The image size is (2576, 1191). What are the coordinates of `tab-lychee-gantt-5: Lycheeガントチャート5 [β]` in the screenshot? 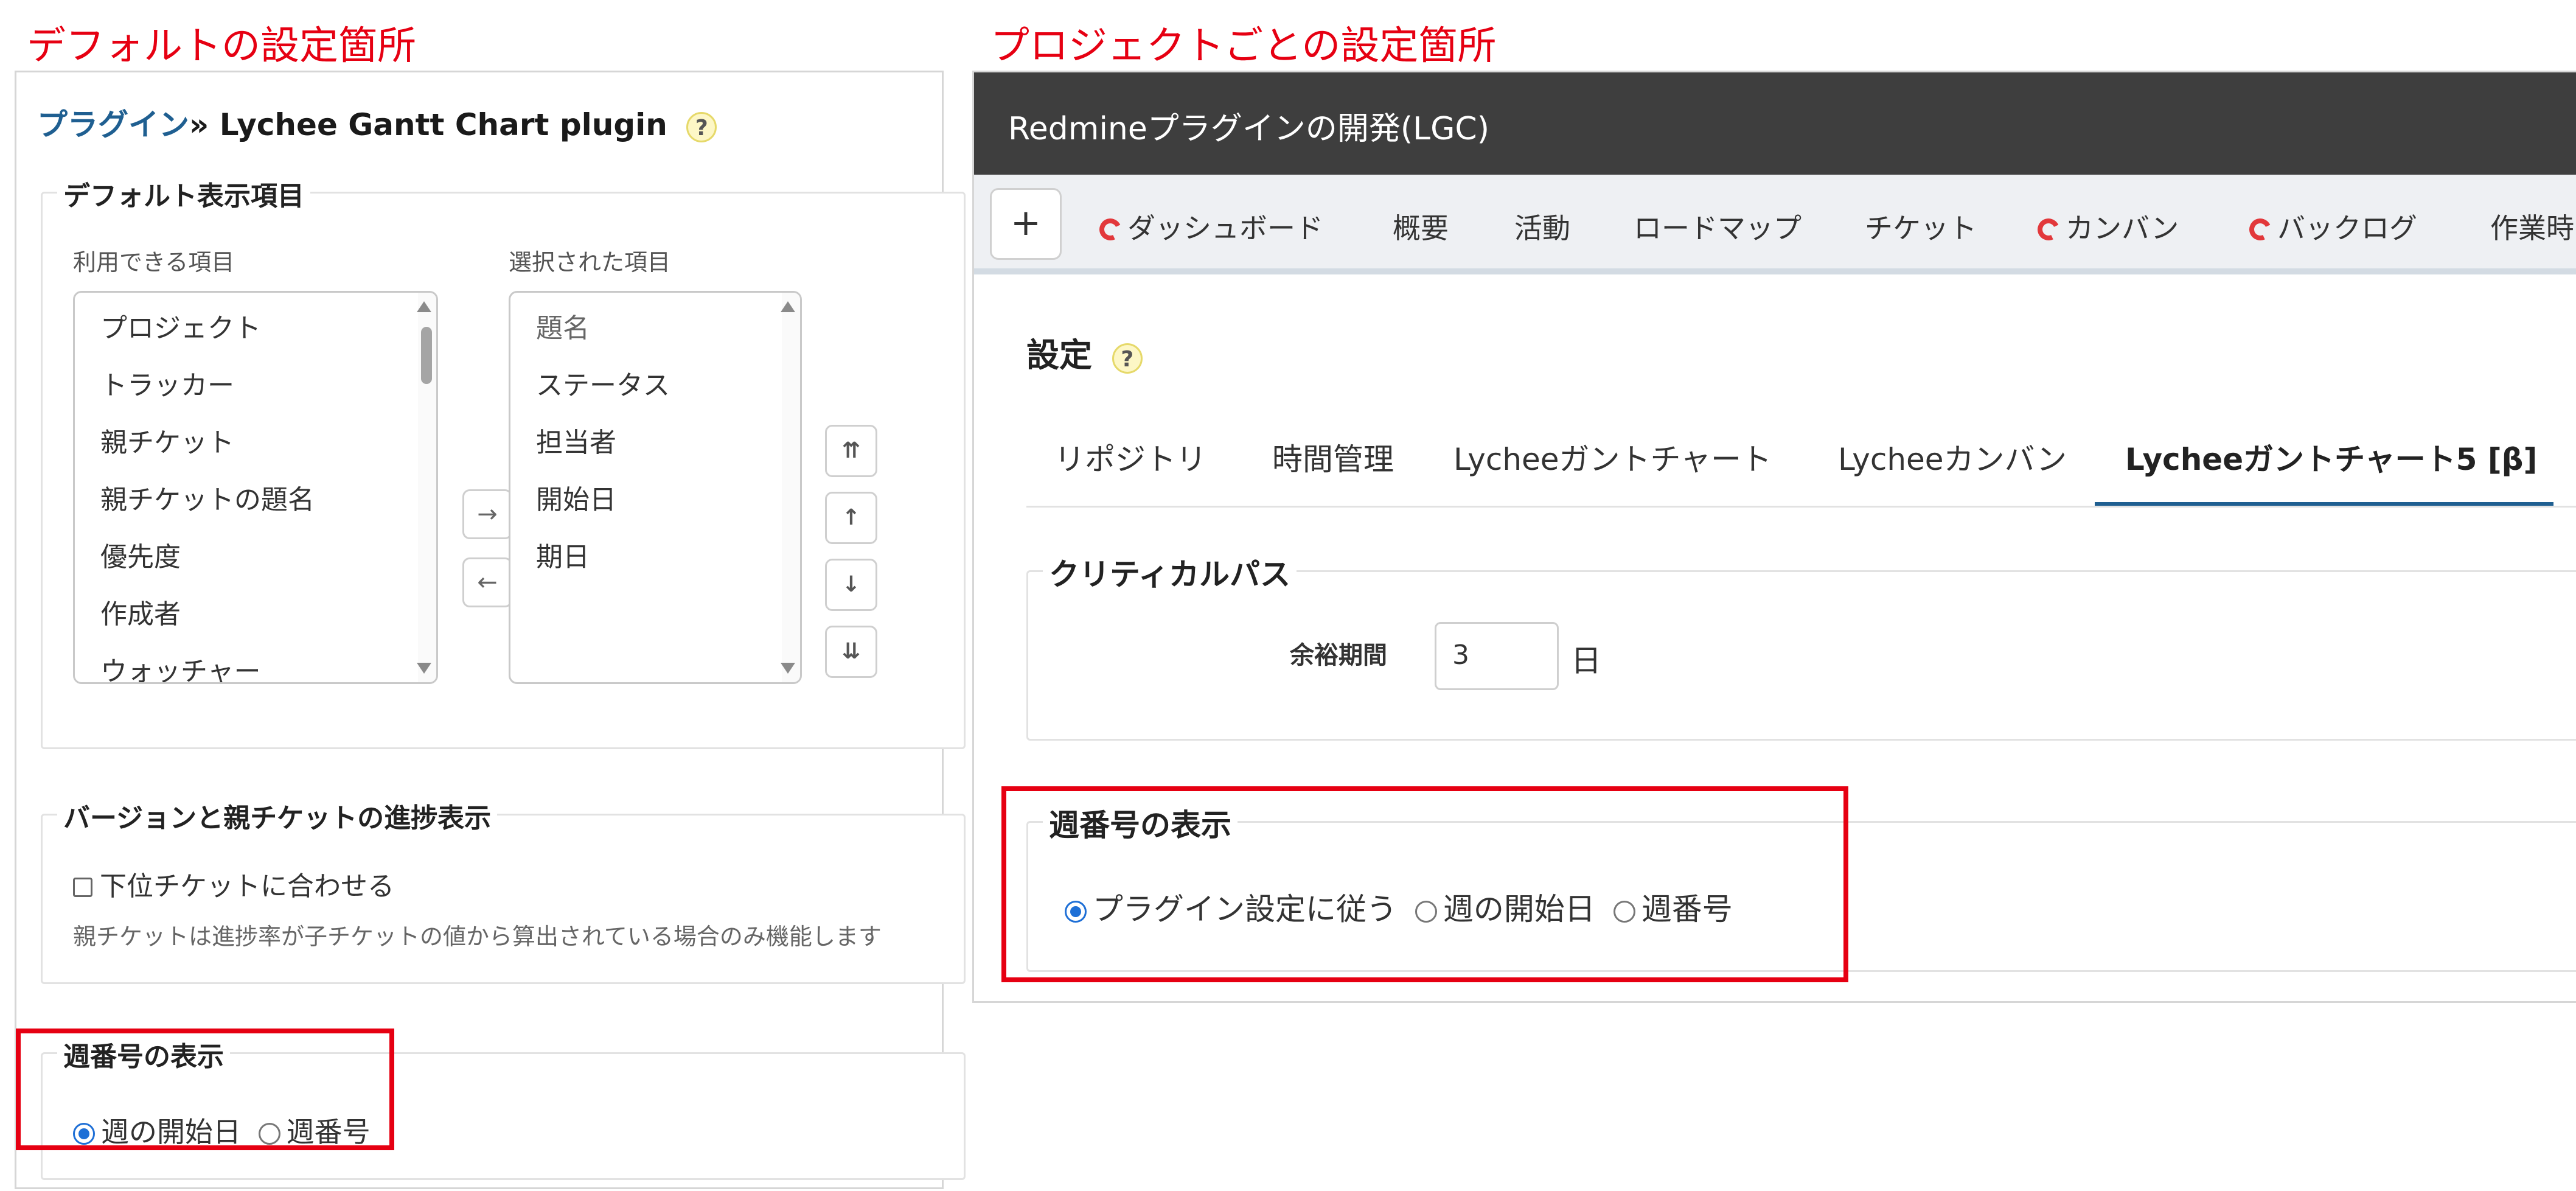 It's located at (2331, 457).